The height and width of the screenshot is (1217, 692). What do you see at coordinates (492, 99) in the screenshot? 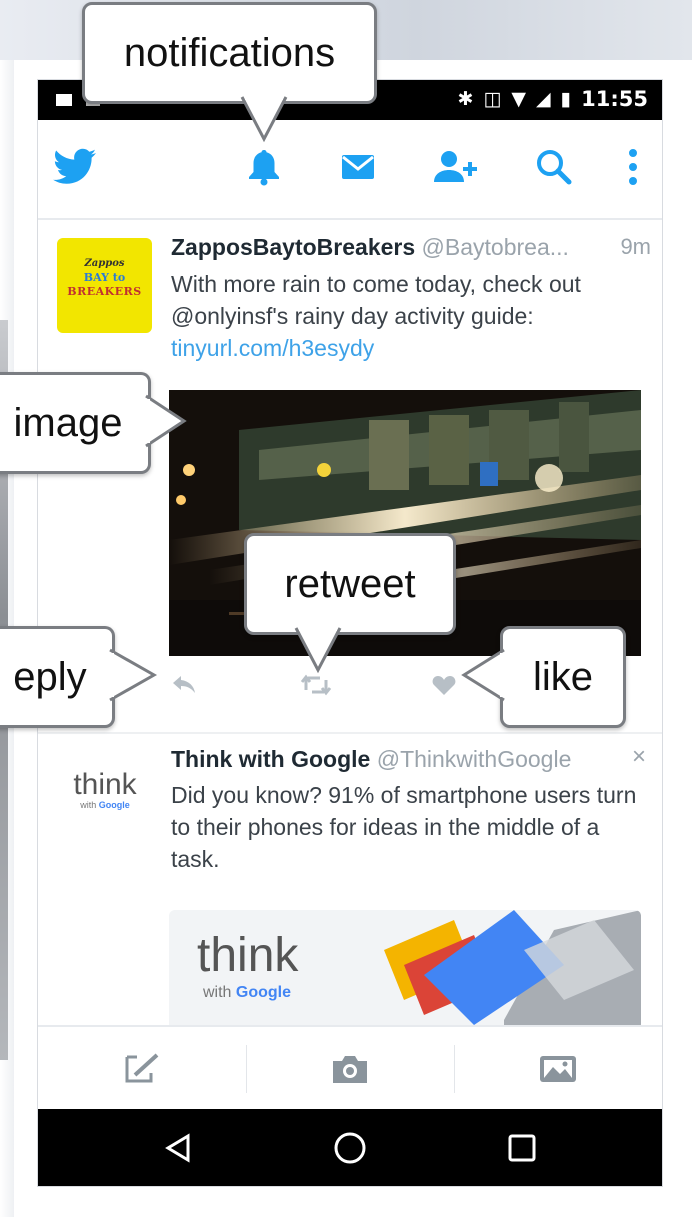
I see `vibrate-icon: ◫` at bounding box center [492, 99].